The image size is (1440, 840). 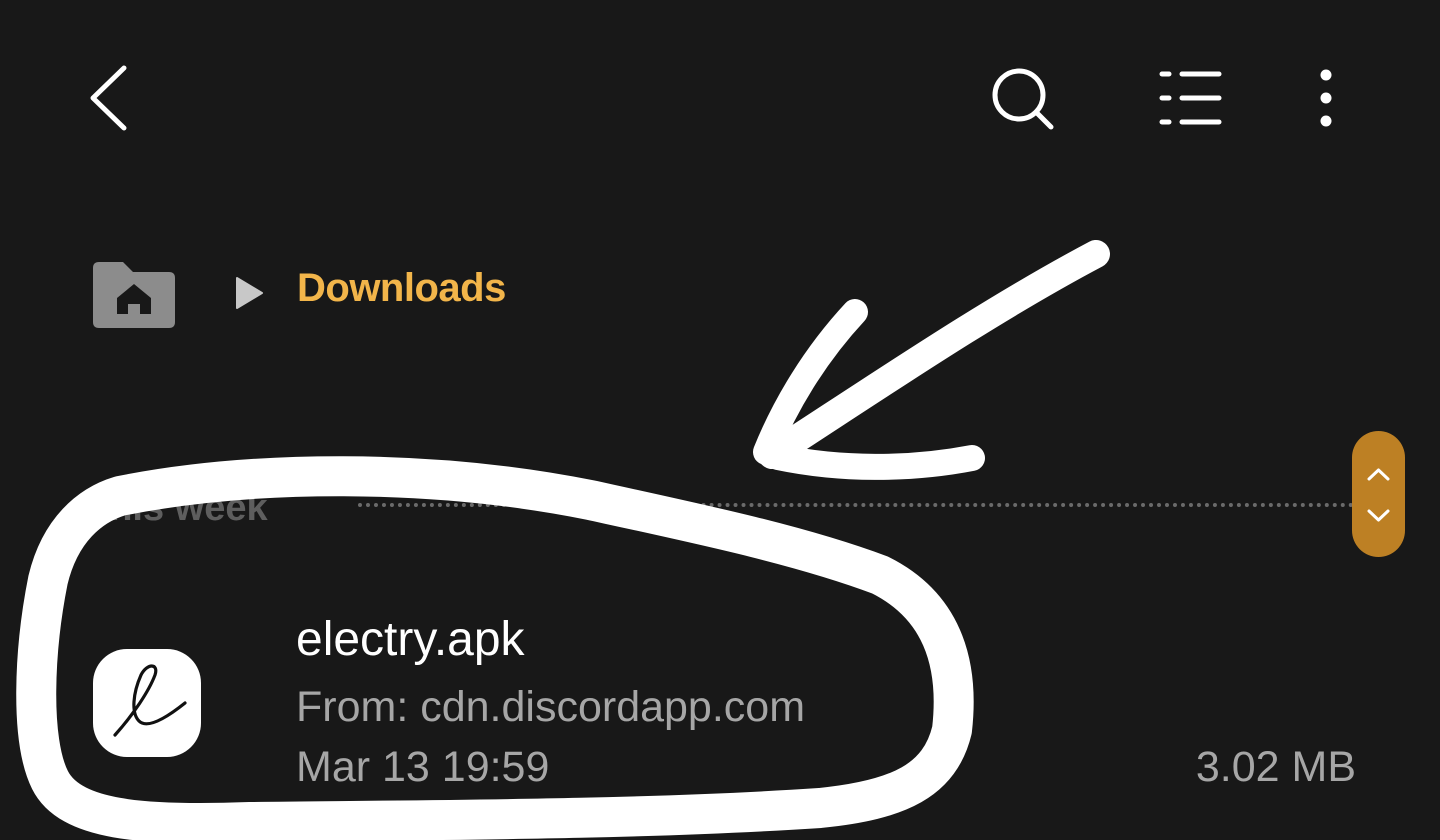 I want to click on list-view-icon, so click(x=1190, y=98).